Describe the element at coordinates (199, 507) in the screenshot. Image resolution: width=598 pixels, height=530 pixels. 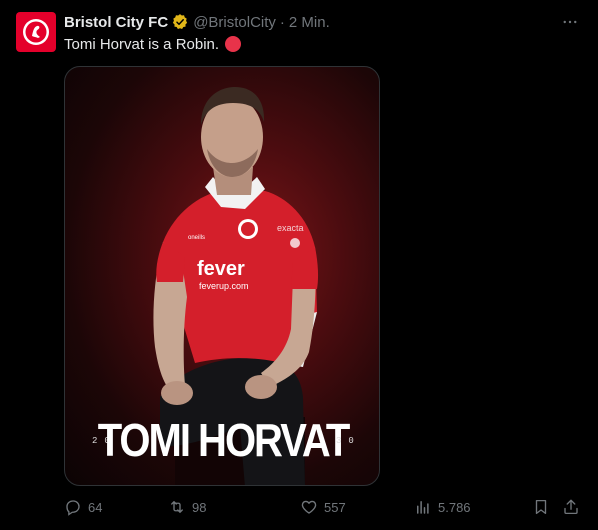
I see `retweet-count: 98` at that location.